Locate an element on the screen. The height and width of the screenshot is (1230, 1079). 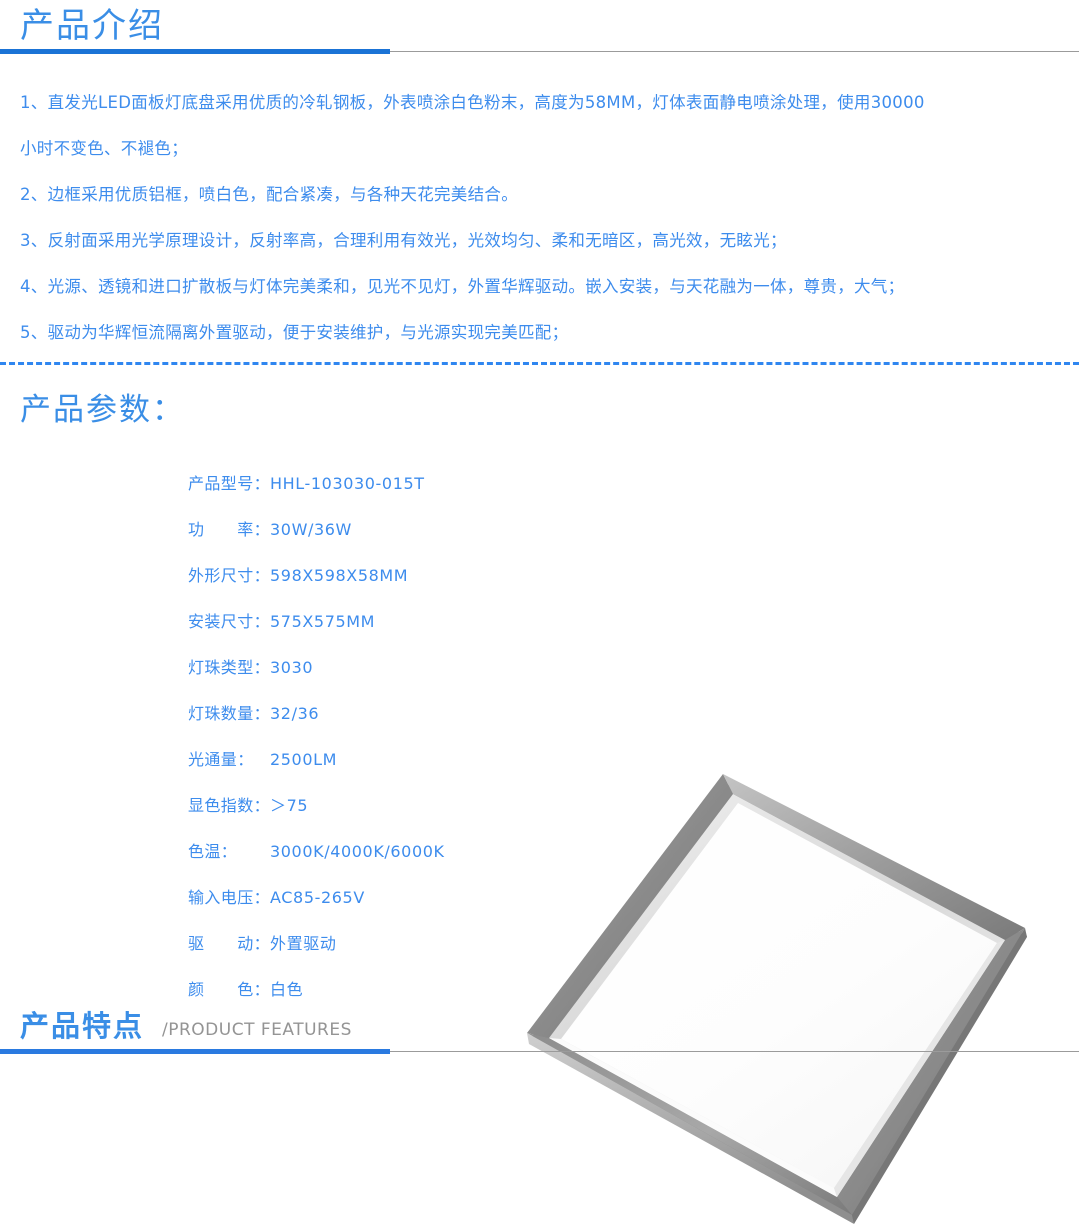
param-label: 产品型号： is located at coordinates (229, 483).